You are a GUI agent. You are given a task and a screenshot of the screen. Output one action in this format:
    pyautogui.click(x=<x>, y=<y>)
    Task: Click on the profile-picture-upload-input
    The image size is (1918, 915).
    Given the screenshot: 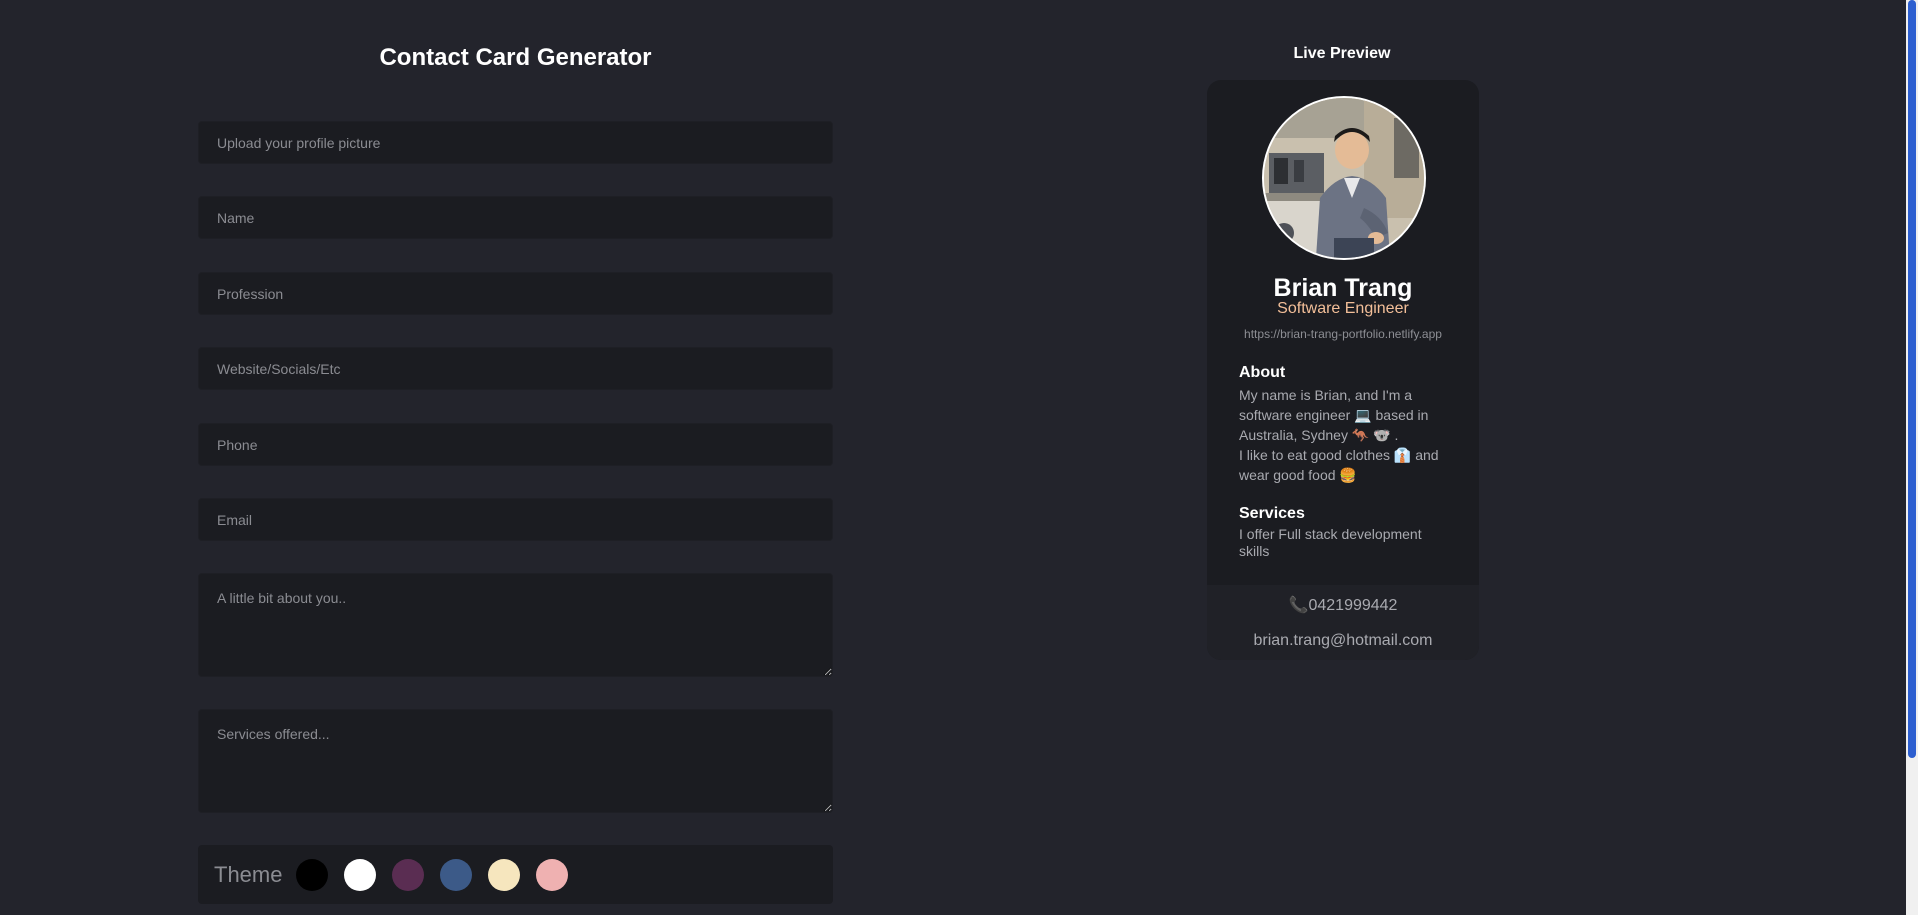 What is the action you would take?
    pyautogui.click(x=515, y=142)
    